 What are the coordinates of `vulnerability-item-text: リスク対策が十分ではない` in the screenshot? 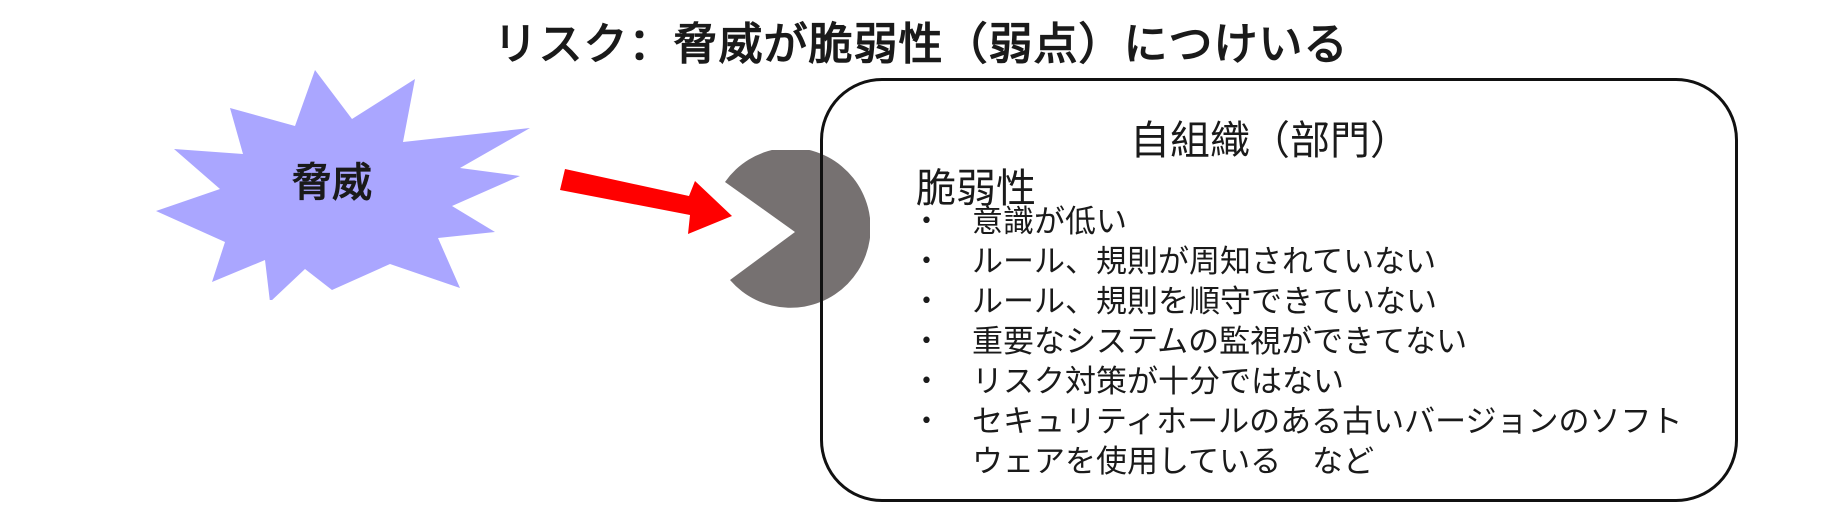 It's located at (1158, 382).